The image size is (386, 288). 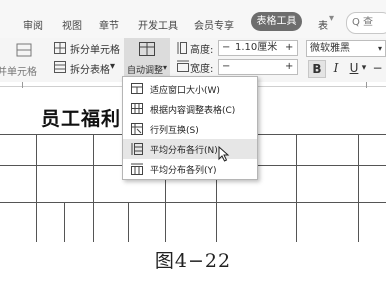 I want to click on height-decrement-button: −, so click(x=226, y=48).